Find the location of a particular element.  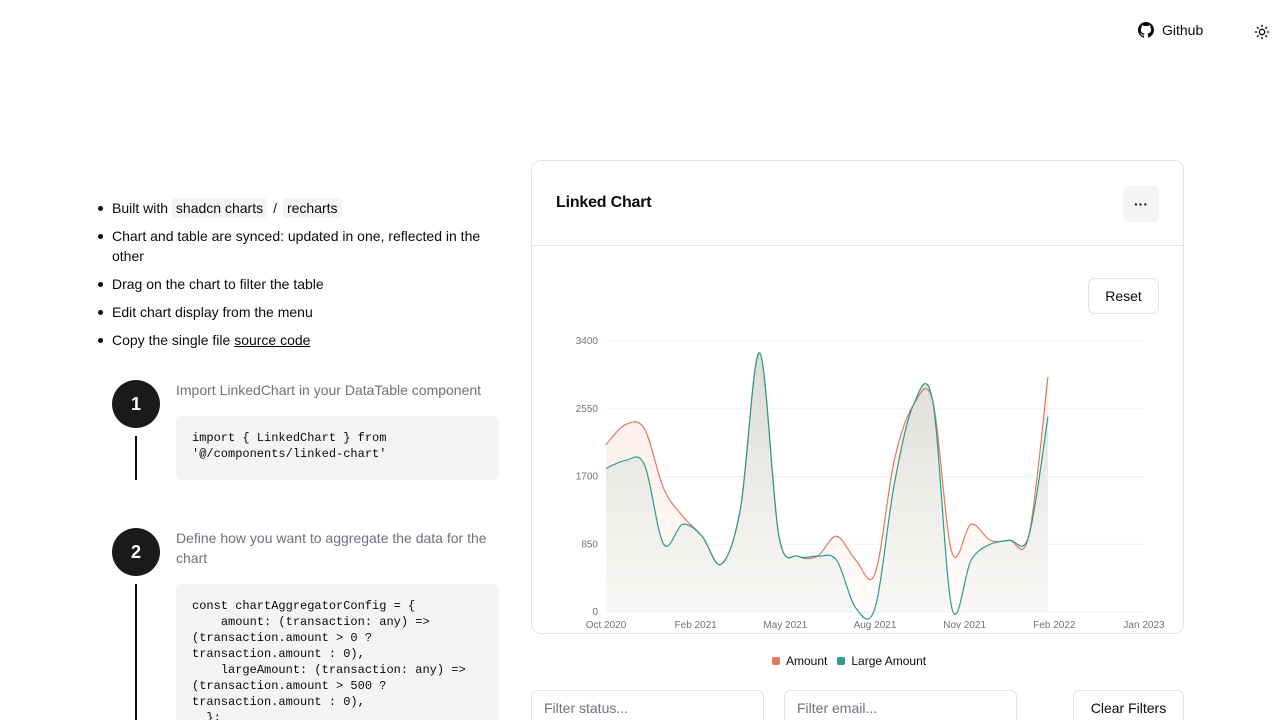

x-tick-label: May 2021 is located at coordinates (785, 625).